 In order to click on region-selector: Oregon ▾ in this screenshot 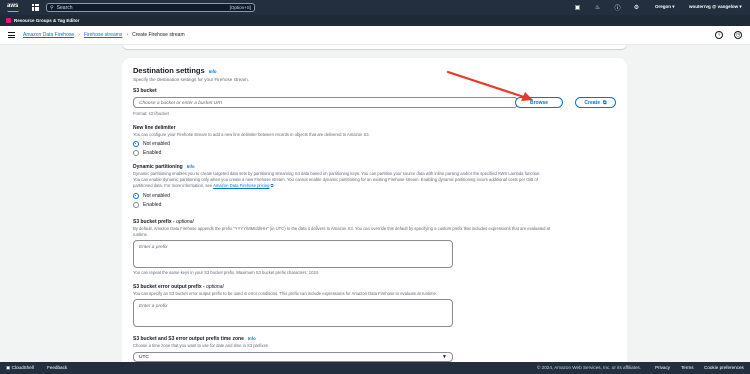, I will do `click(665, 7)`.